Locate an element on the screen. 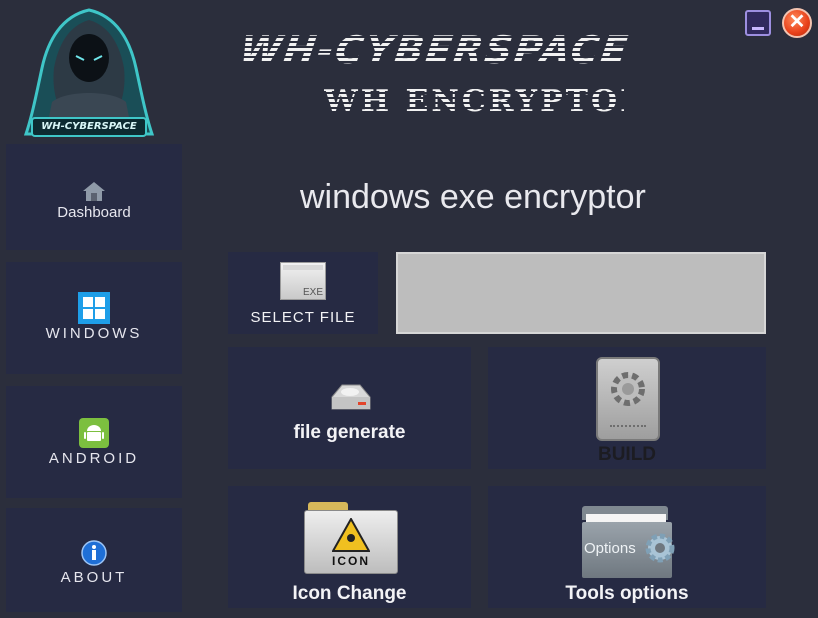 The height and width of the screenshot is (618, 818). exe-icon-text: EXE is located at coordinates (312, 292).